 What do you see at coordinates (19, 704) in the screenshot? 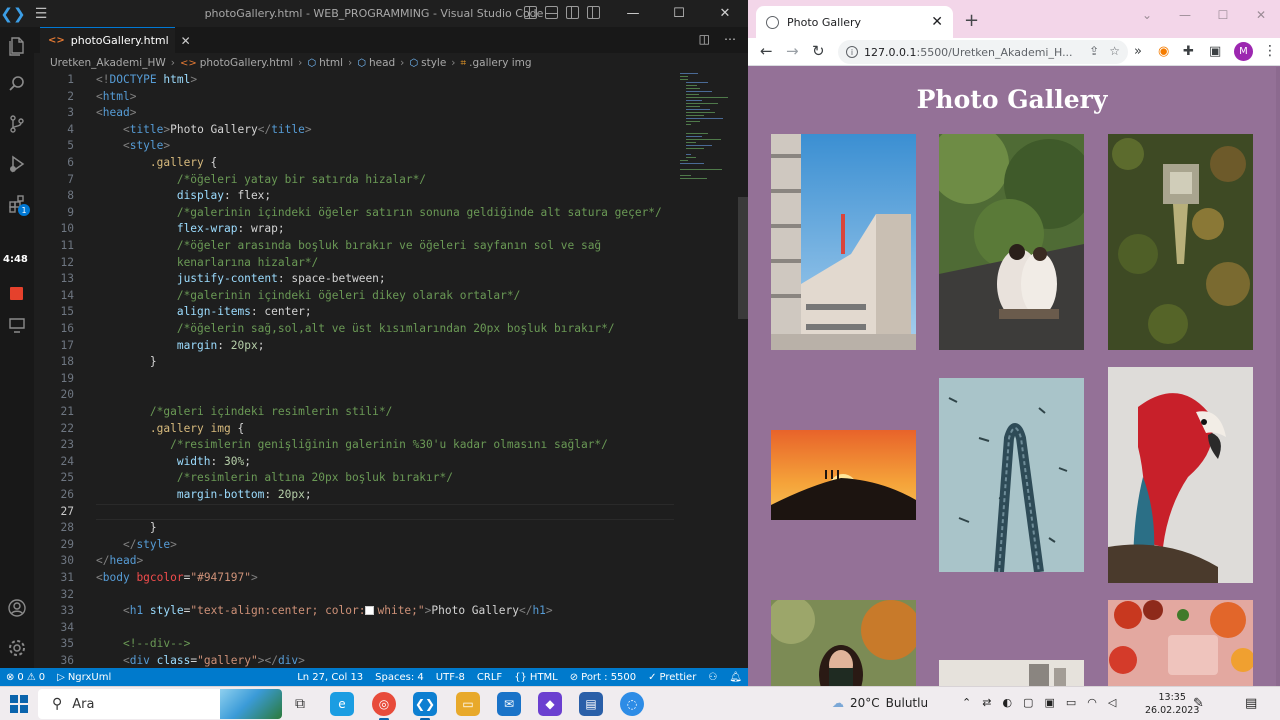
I see `windows-start-icon` at bounding box center [19, 704].